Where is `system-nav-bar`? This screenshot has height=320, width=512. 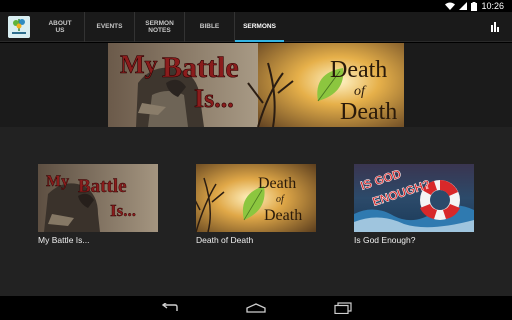
system-nav-bar is located at coordinates (256, 308).